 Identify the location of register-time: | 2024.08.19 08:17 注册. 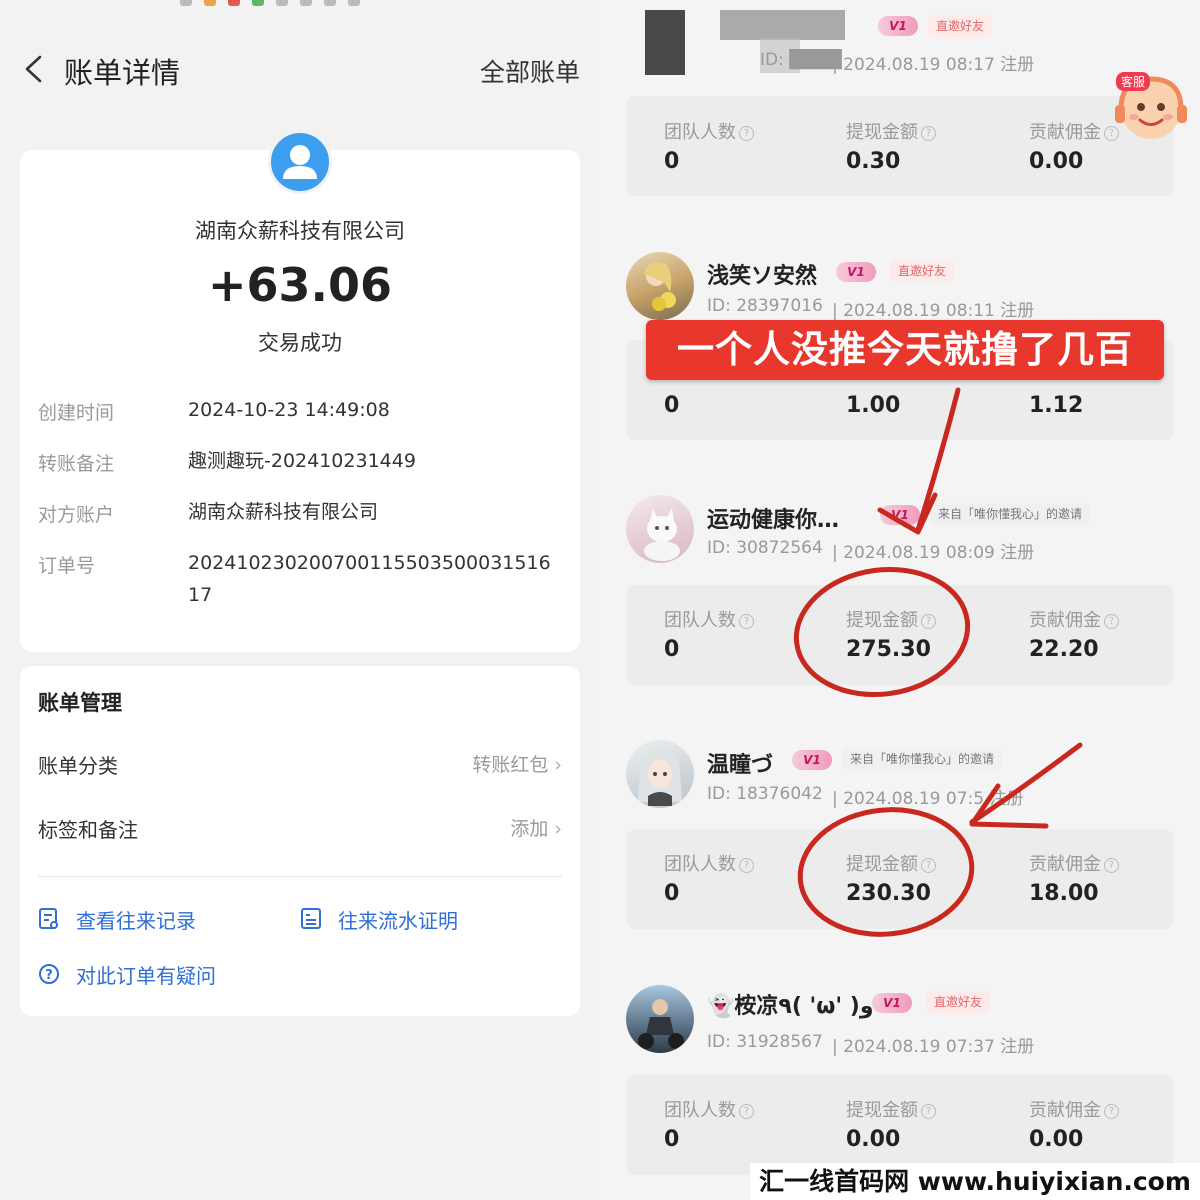
(933, 65).